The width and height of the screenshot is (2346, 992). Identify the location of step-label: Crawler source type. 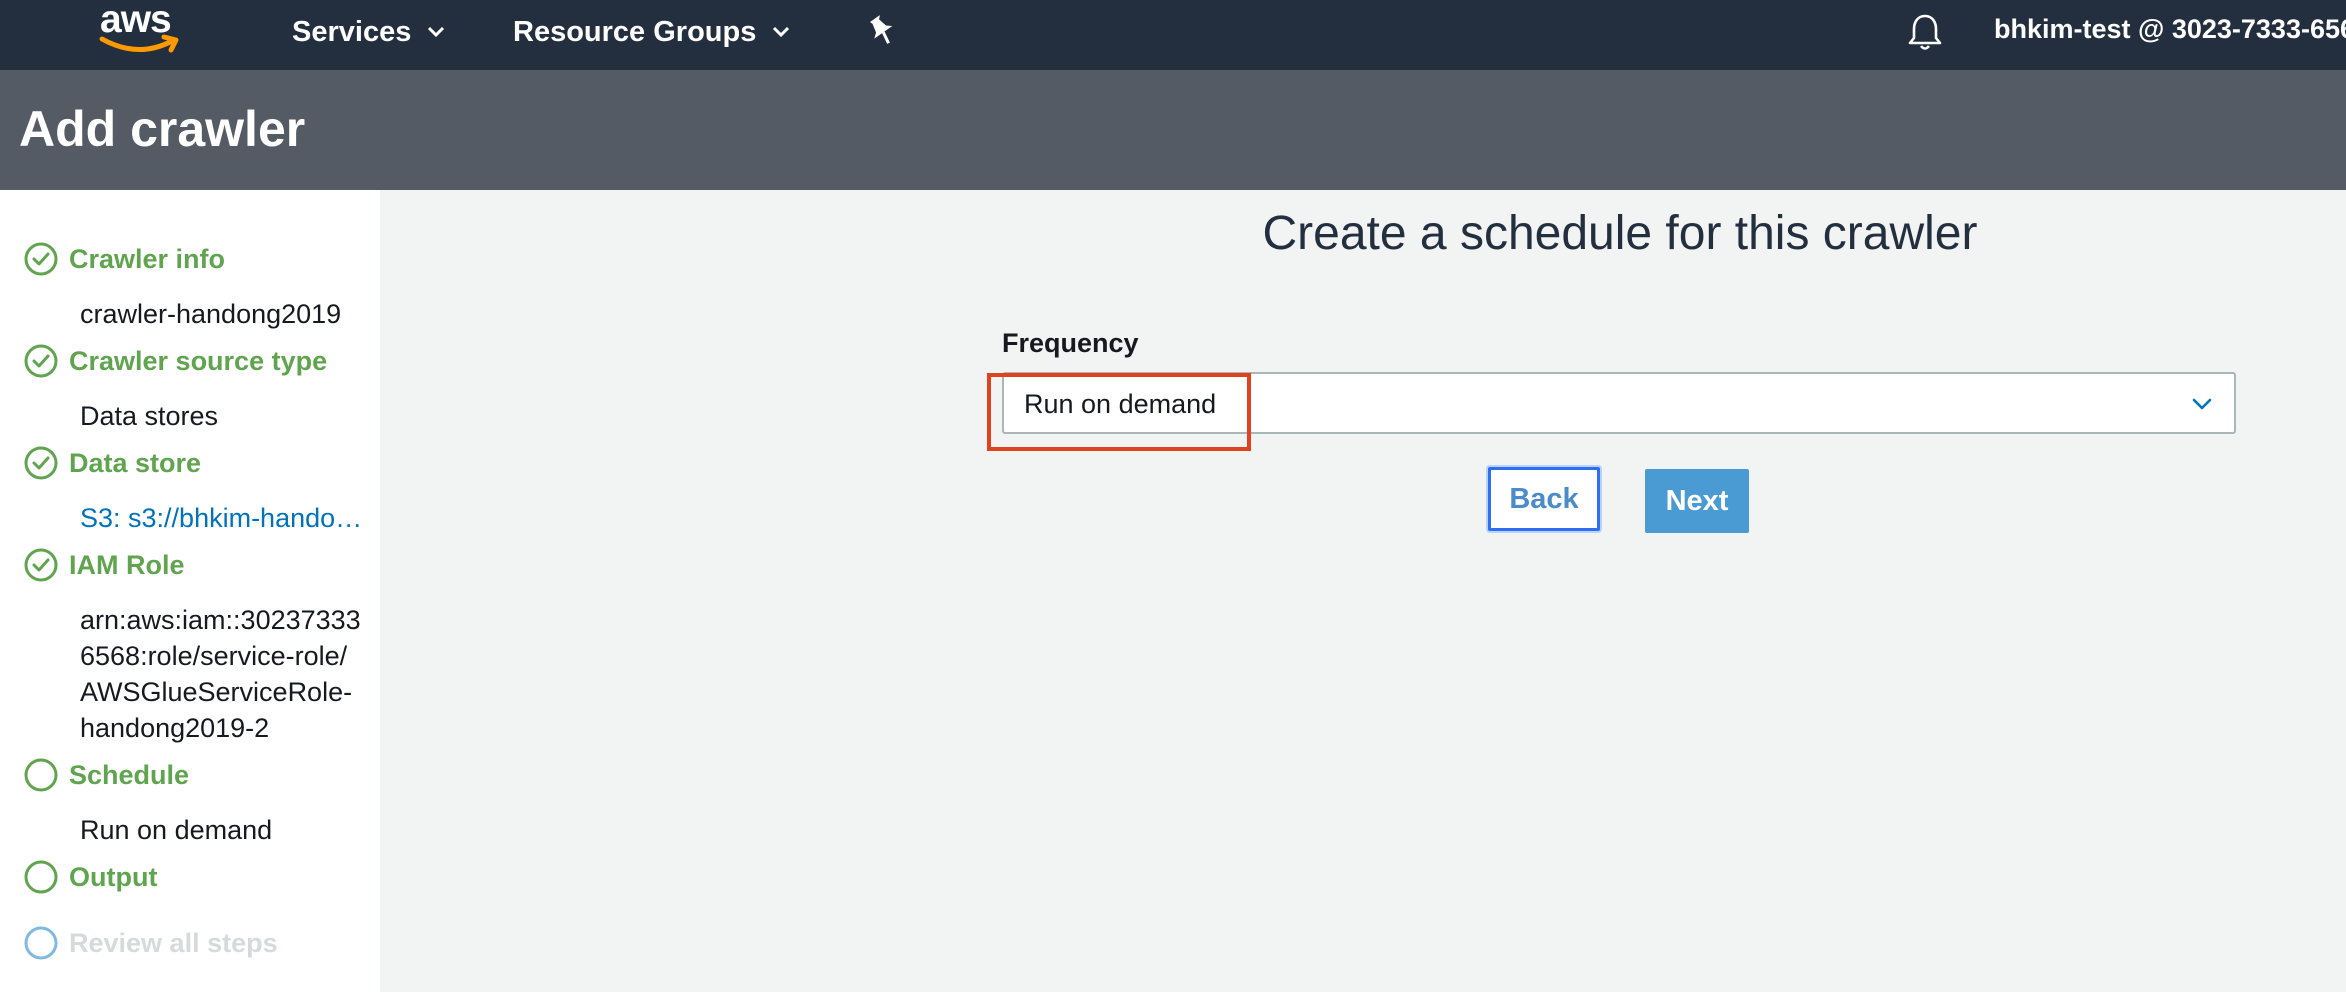
(198, 360).